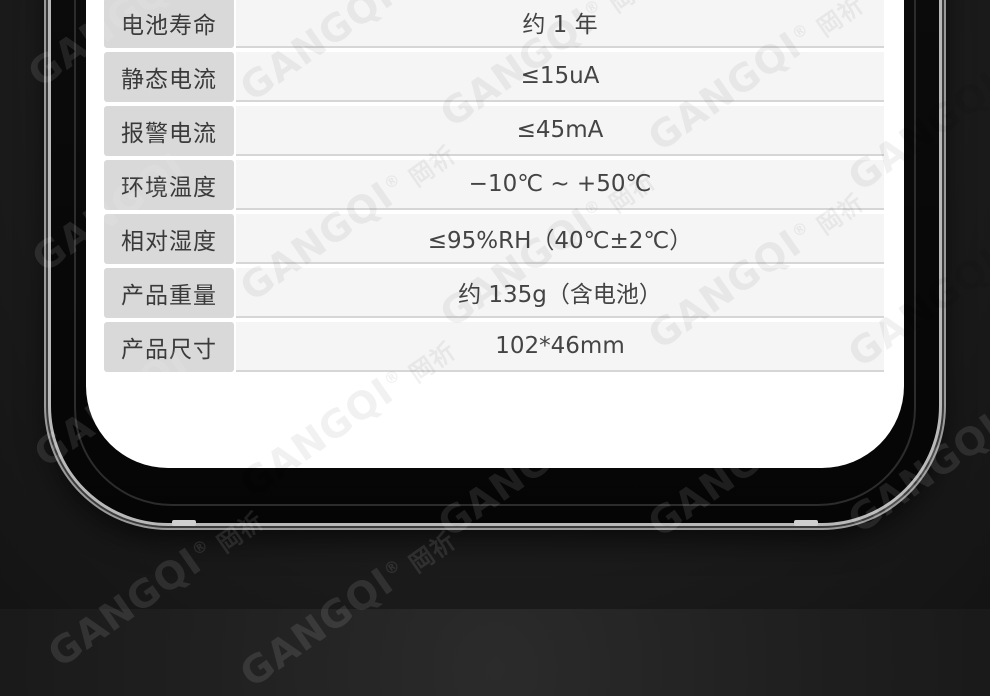 Image resolution: width=990 pixels, height=696 pixels. I want to click on spec-label: 电池寿命, so click(169, 24).